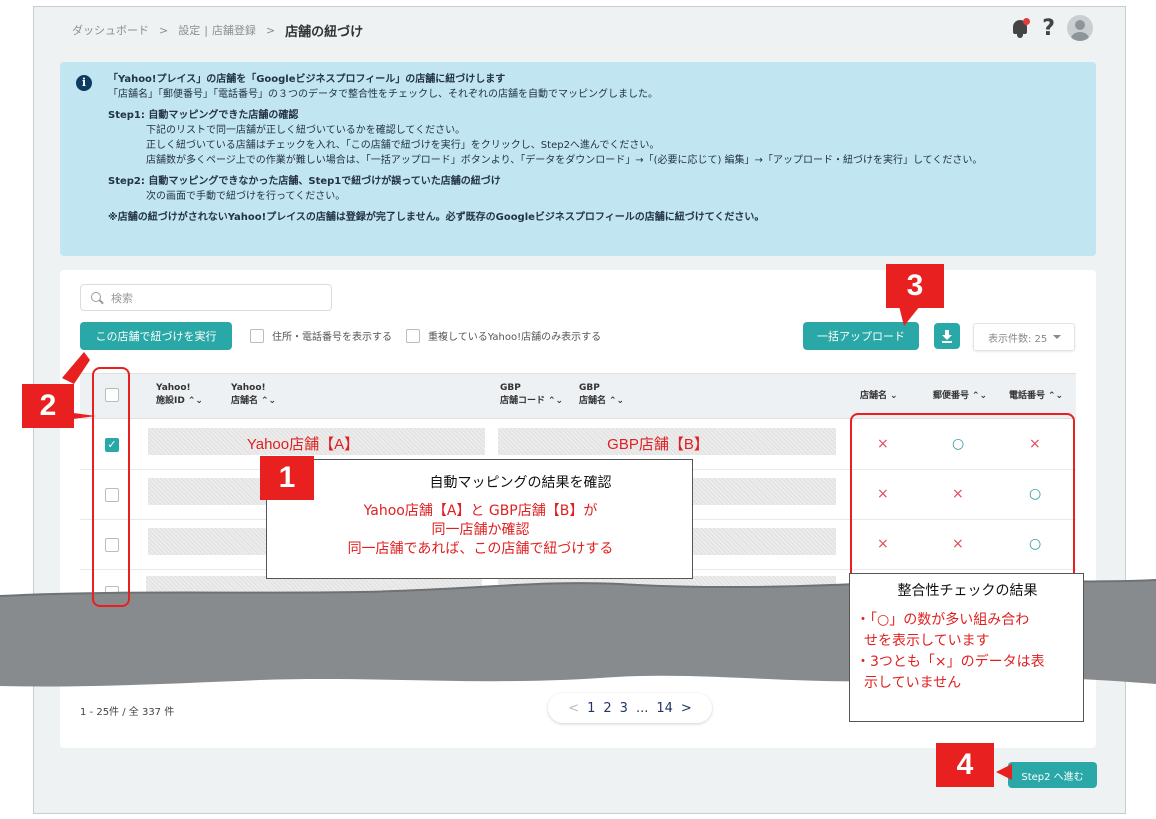 The width and height of the screenshot is (1156, 819). What do you see at coordinates (48, 406) in the screenshot?
I see `step-badge-2: 2` at bounding box center [48, 406].